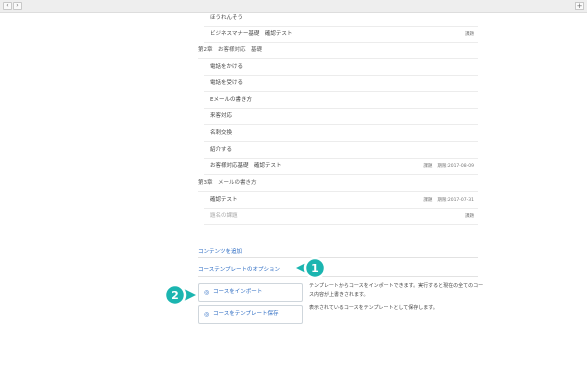 The height and width of the screenshot is (367, 587). Describe the element at coordinates (341, 117) in the screenshot. I see `content-item: 来客対応` at that location.